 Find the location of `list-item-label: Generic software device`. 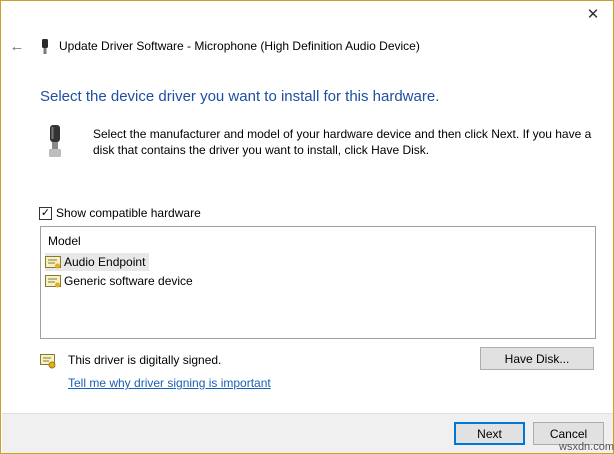

list-item-label: Generic software device is located at coordinates (128, 281).